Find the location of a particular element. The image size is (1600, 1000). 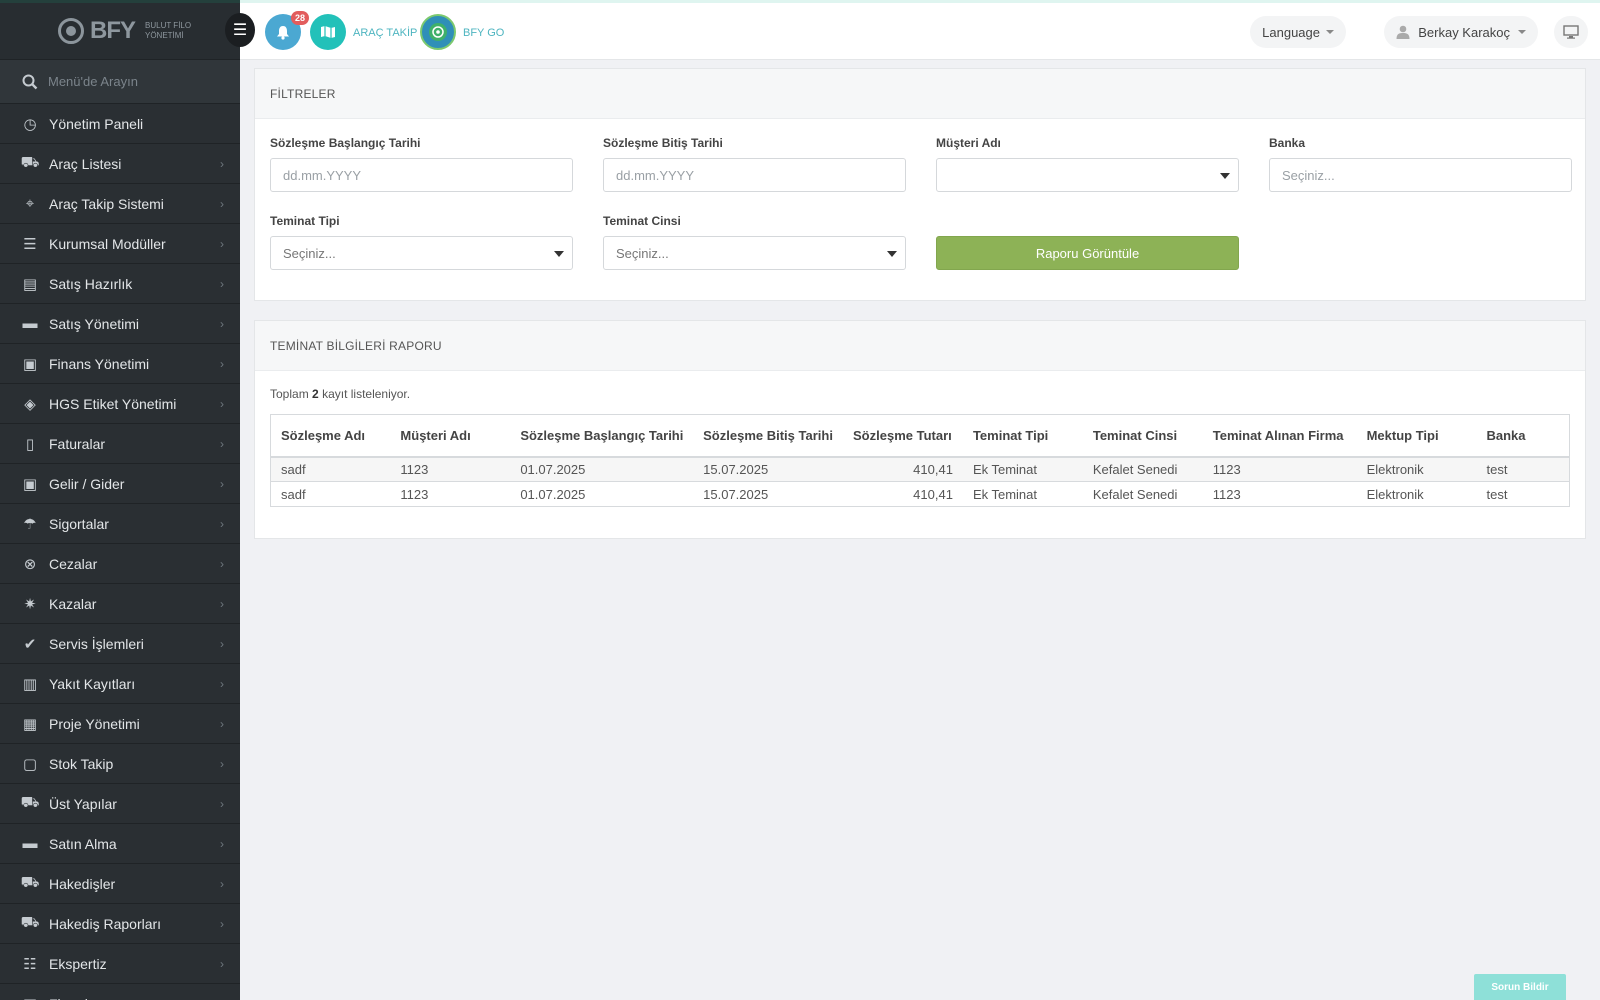

end-date-input is located at coordinates (760, 175).